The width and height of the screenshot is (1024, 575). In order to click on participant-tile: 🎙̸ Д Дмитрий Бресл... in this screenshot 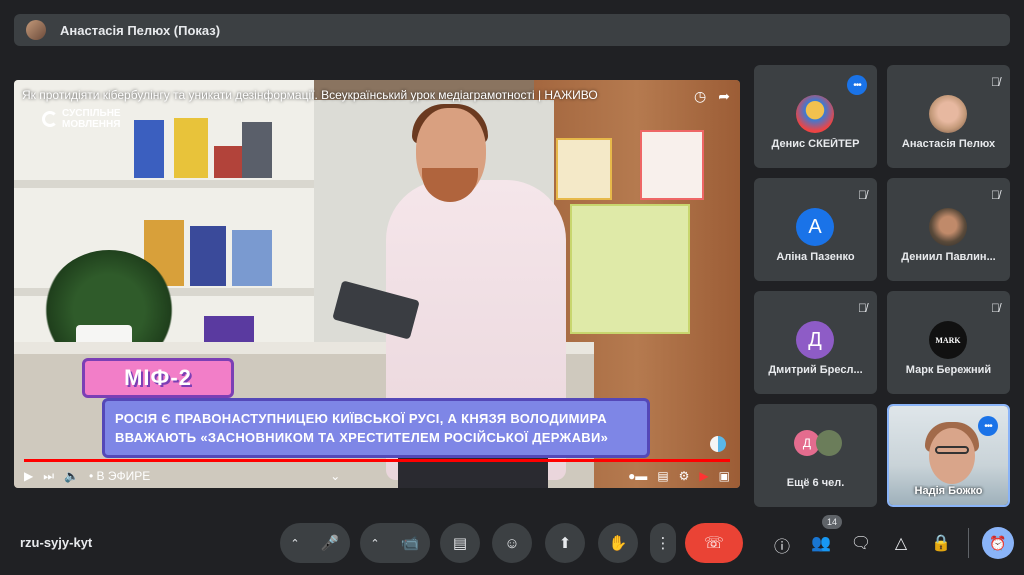, I will do `click(815, 342)`.